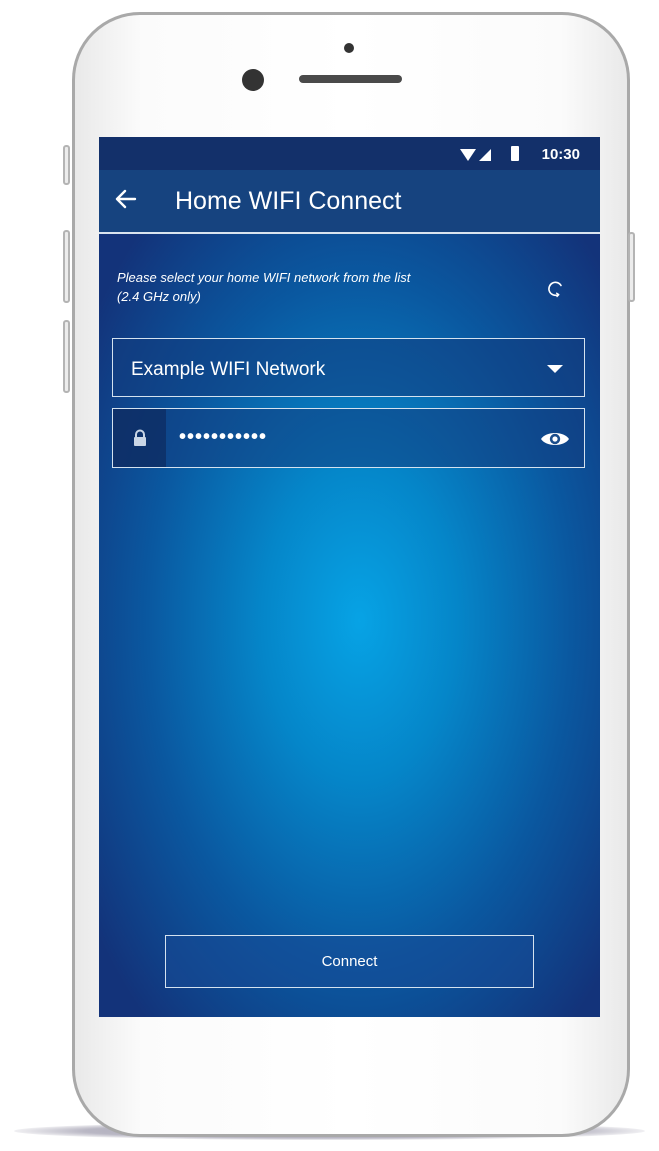 Image resolution: width=659 pixels, height=1151 pixels. Describe the element at coordinates (288, 201) in the screenshot. I see `page-title: Home WIFI Connect` at that location.